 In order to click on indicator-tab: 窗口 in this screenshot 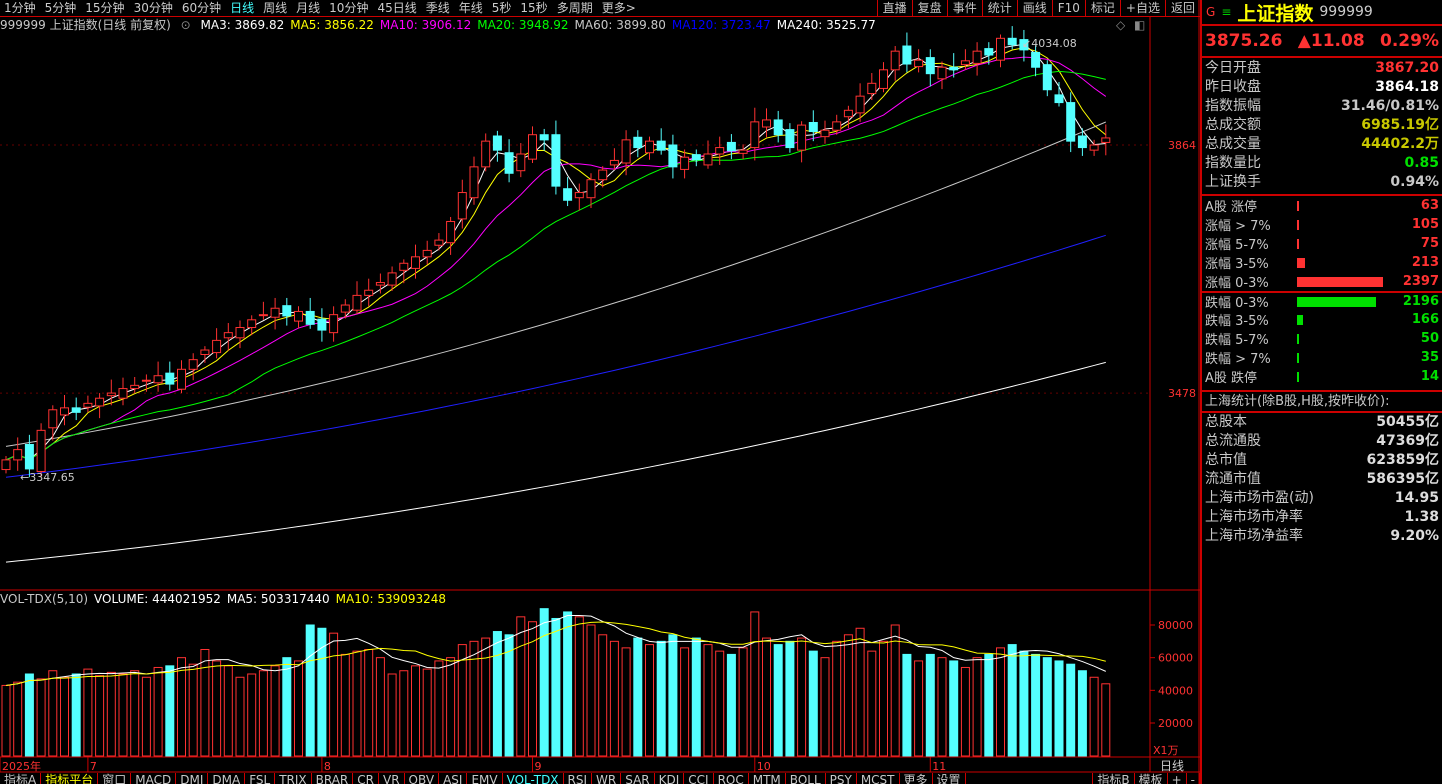, I will do `click(115, 778)`.